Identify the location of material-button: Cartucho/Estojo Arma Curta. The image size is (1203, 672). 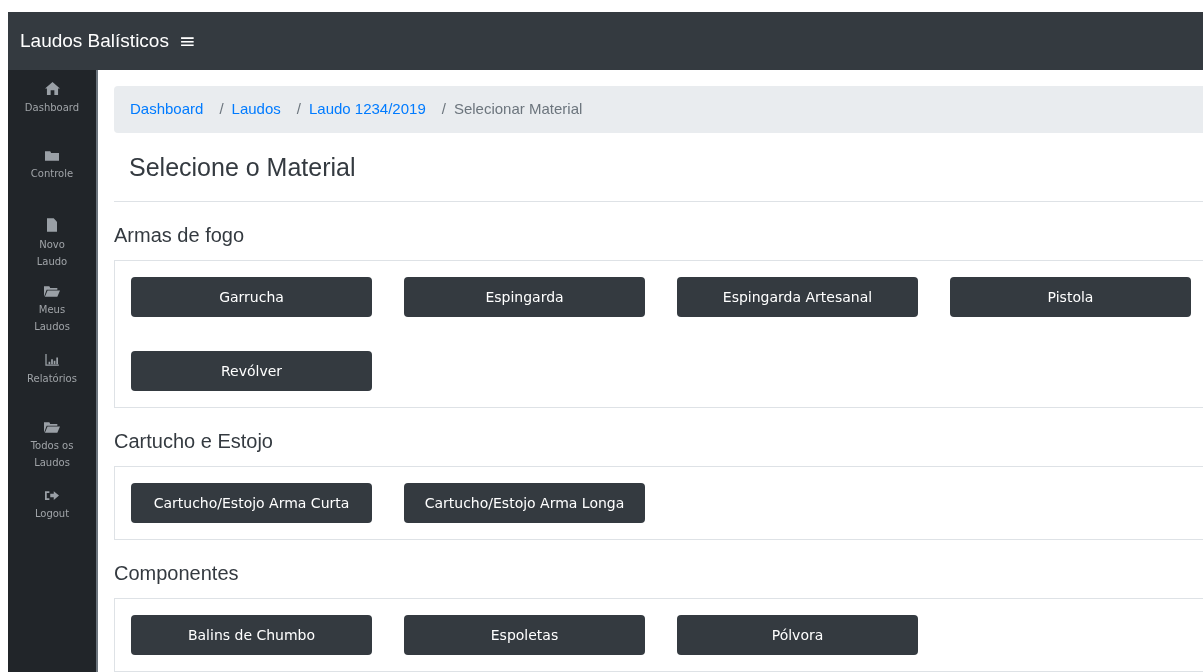
(251, 503).